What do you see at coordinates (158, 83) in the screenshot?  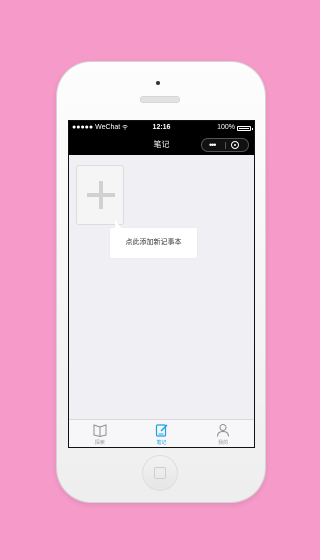 I see `camera-dot` at bounding box center [158, 83].